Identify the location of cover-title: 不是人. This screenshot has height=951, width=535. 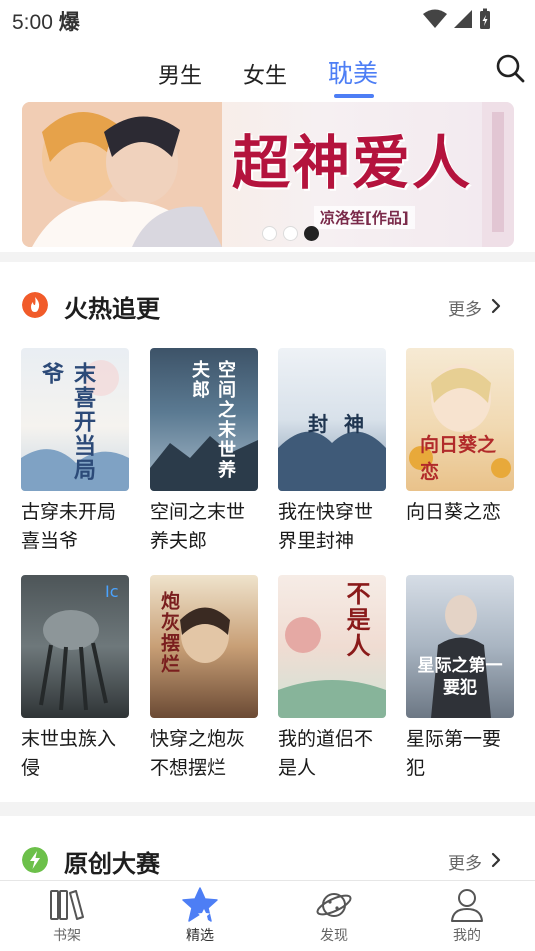
(356, 620).